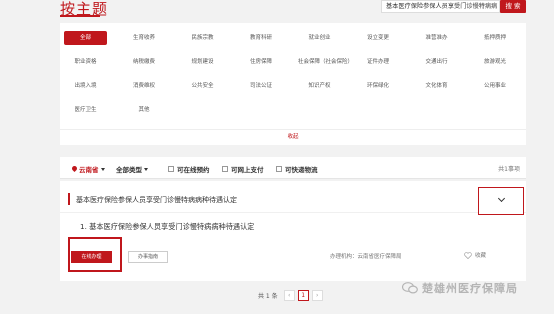  Describe the element at coordinates (481, 256) in the screenshot. I see `favorite-label: 收藏` at that location.